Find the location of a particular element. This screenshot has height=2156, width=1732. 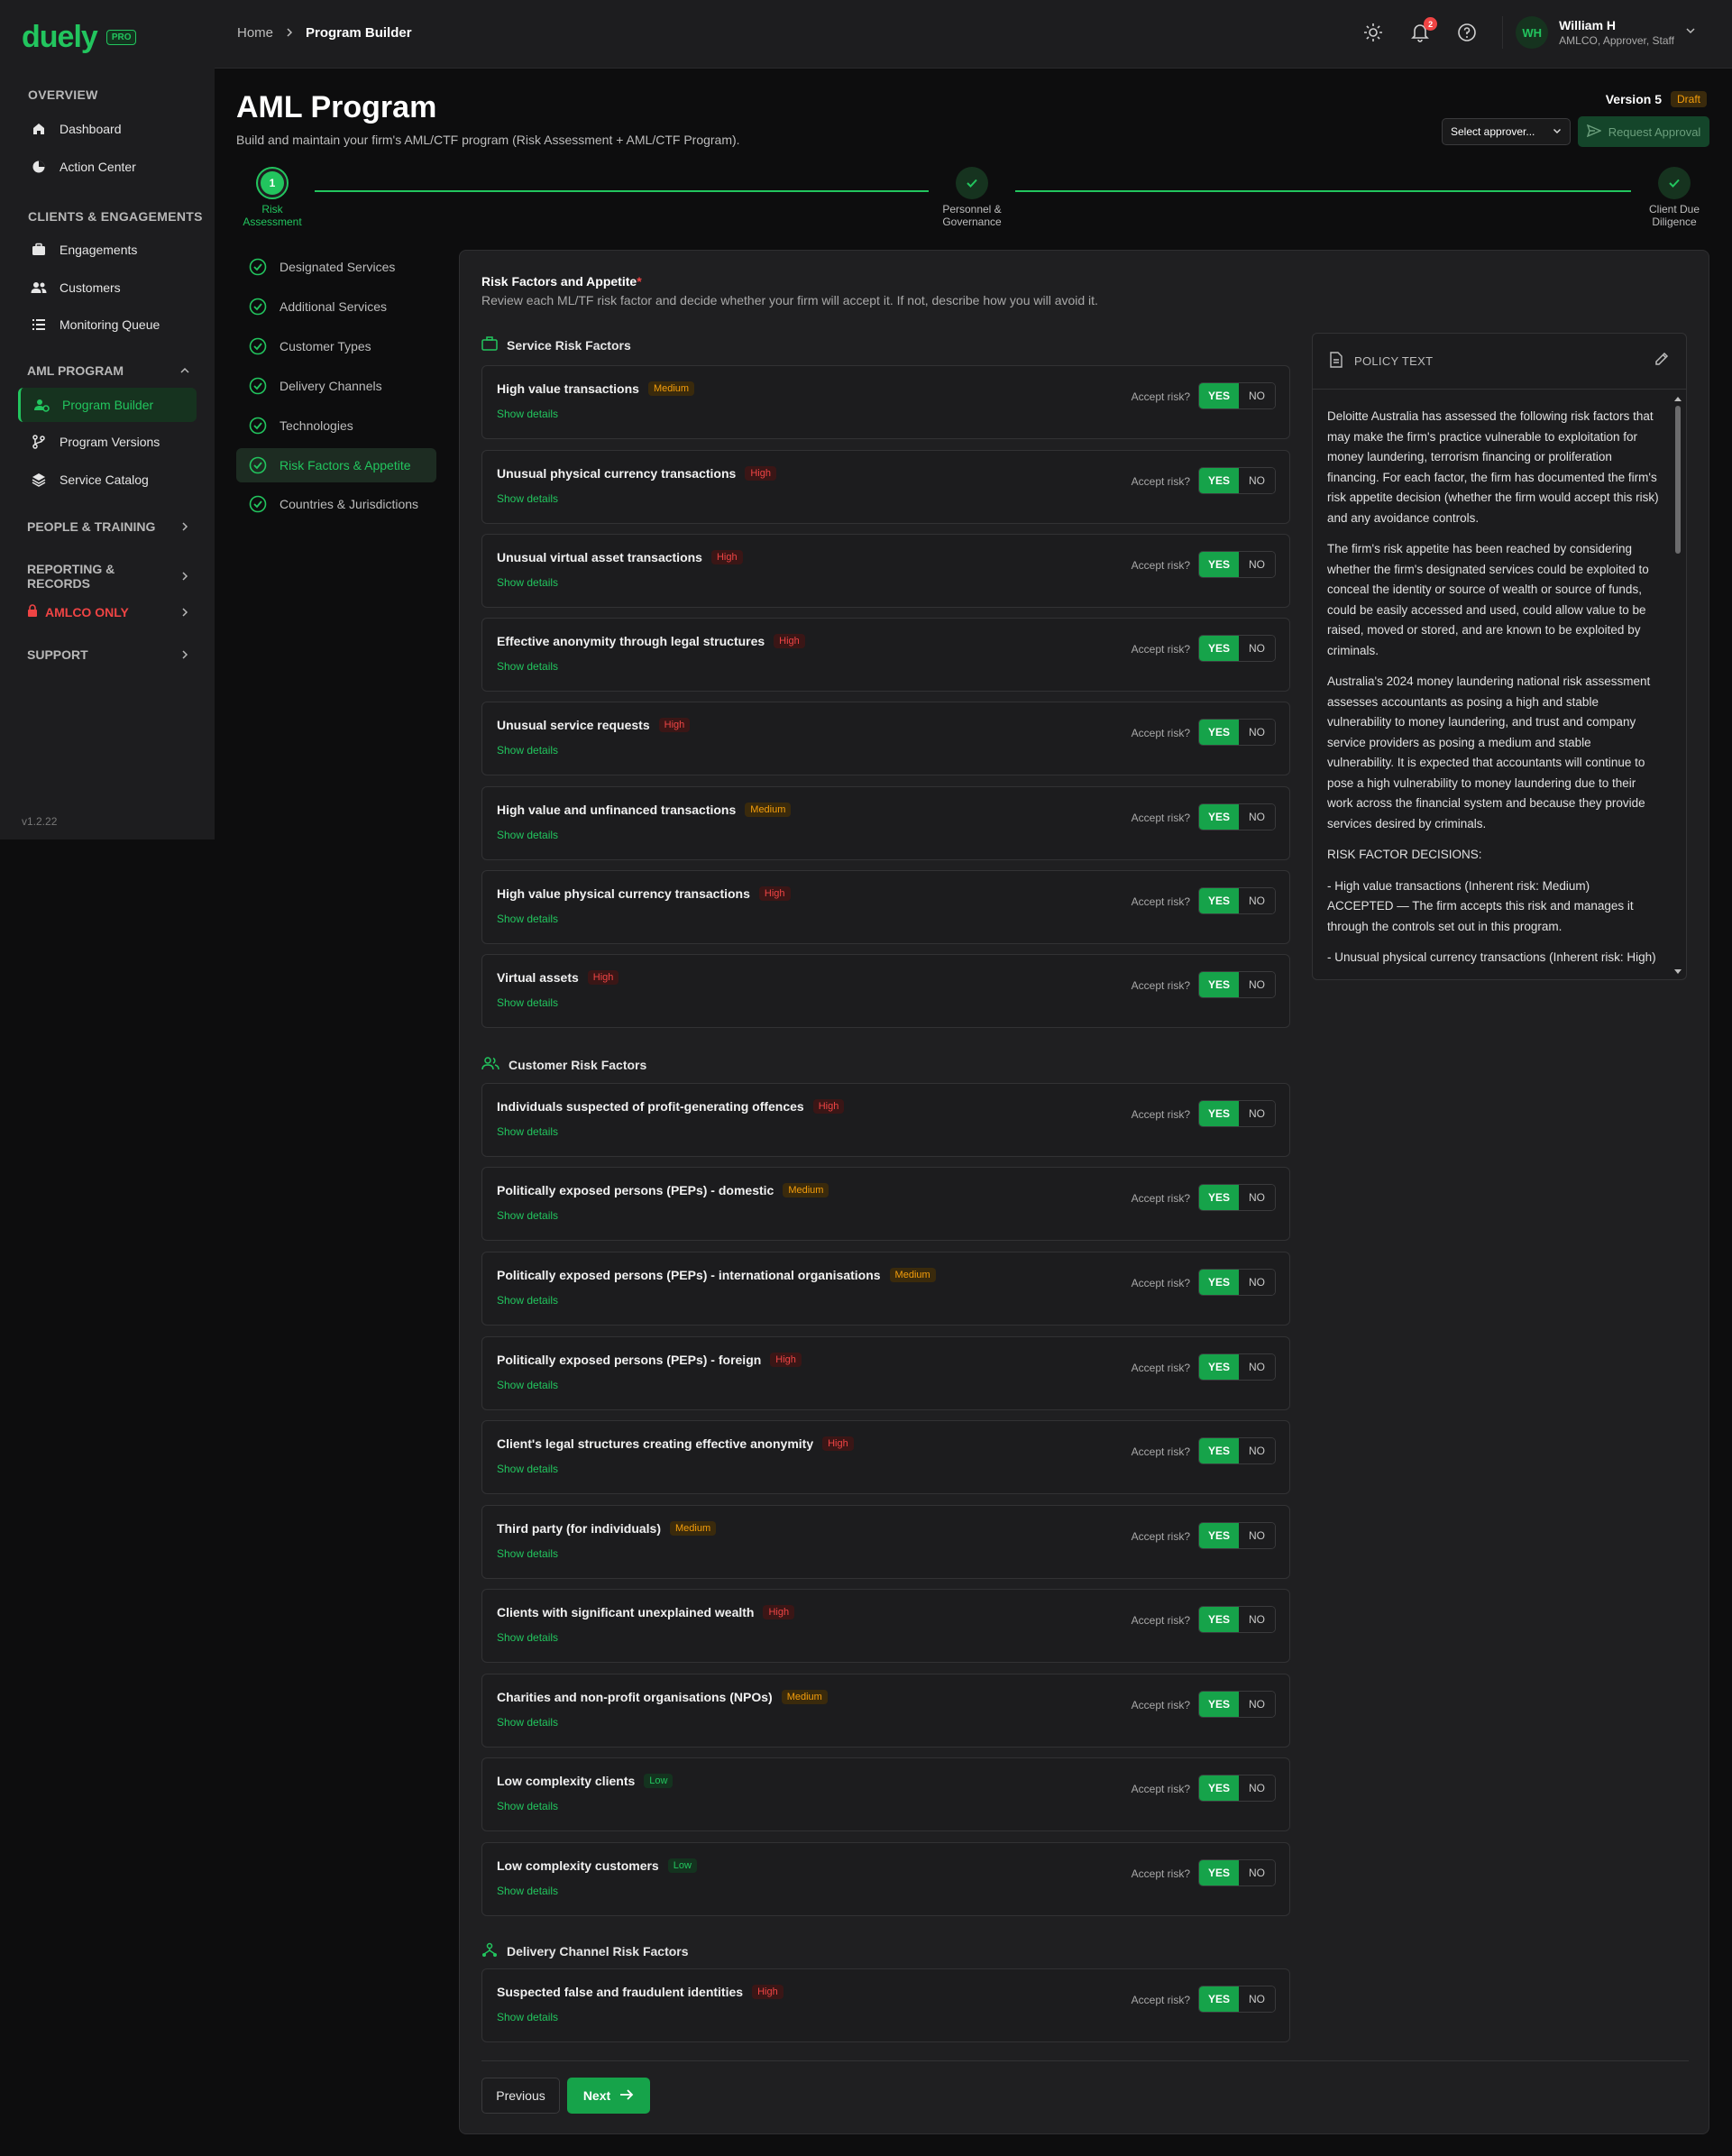

sidebar-item-engagements: Engagements is located at coordinates (108, 250).